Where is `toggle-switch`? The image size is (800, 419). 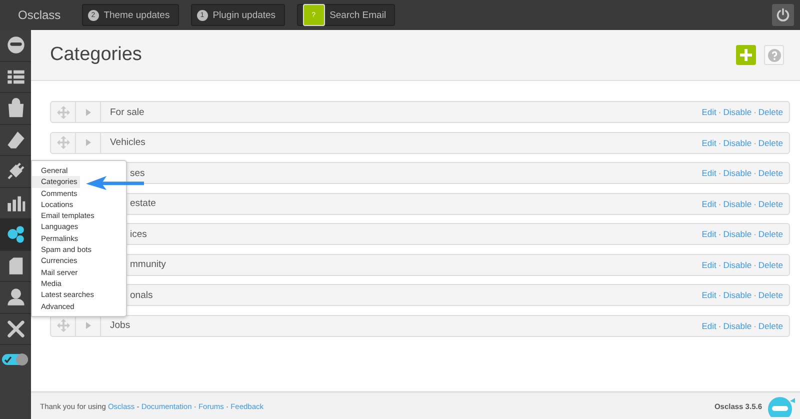
toggle-switch is located at coordinates (15, 359).